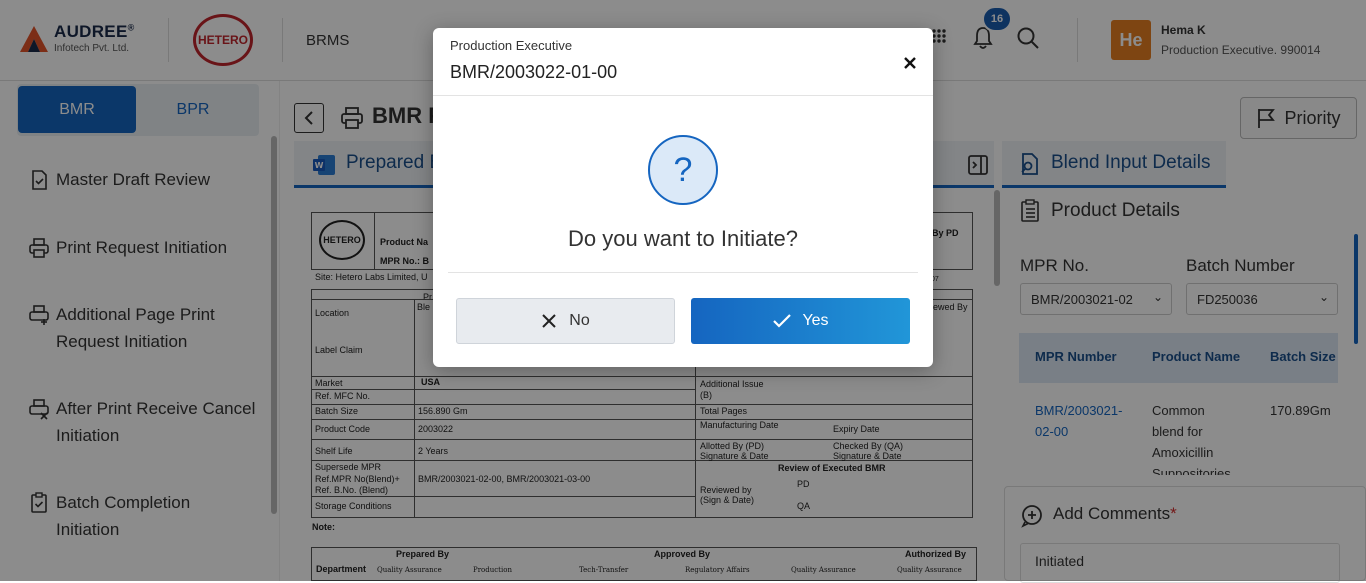  I want to click on close-button, so click(910, 63).